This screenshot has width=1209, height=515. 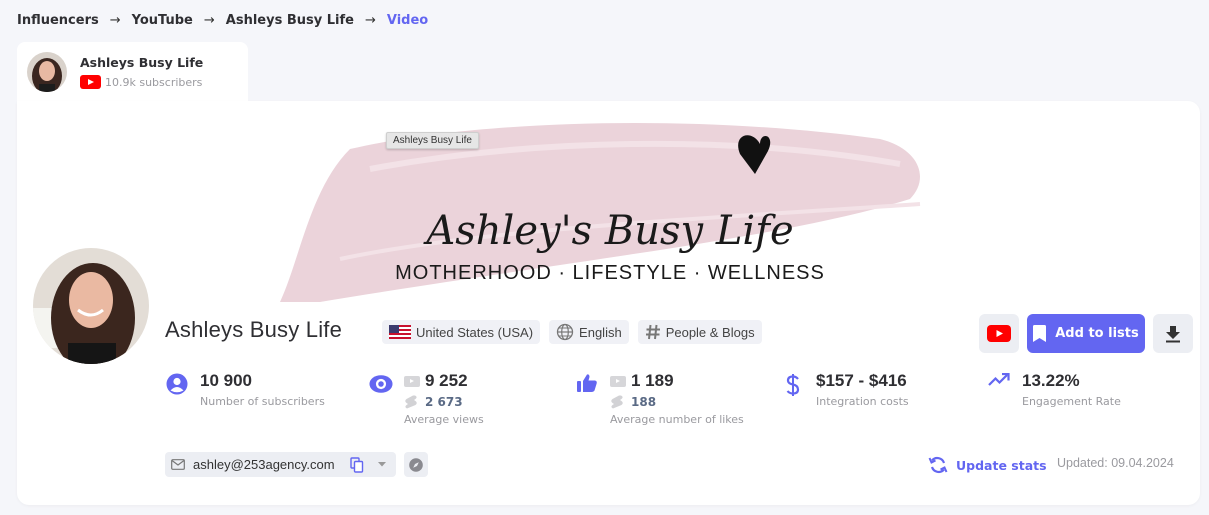 What do you see at coordinates (47, 72) in the screenshot?
I see `channel-mini-avatar` at bounding box center [47, 72].